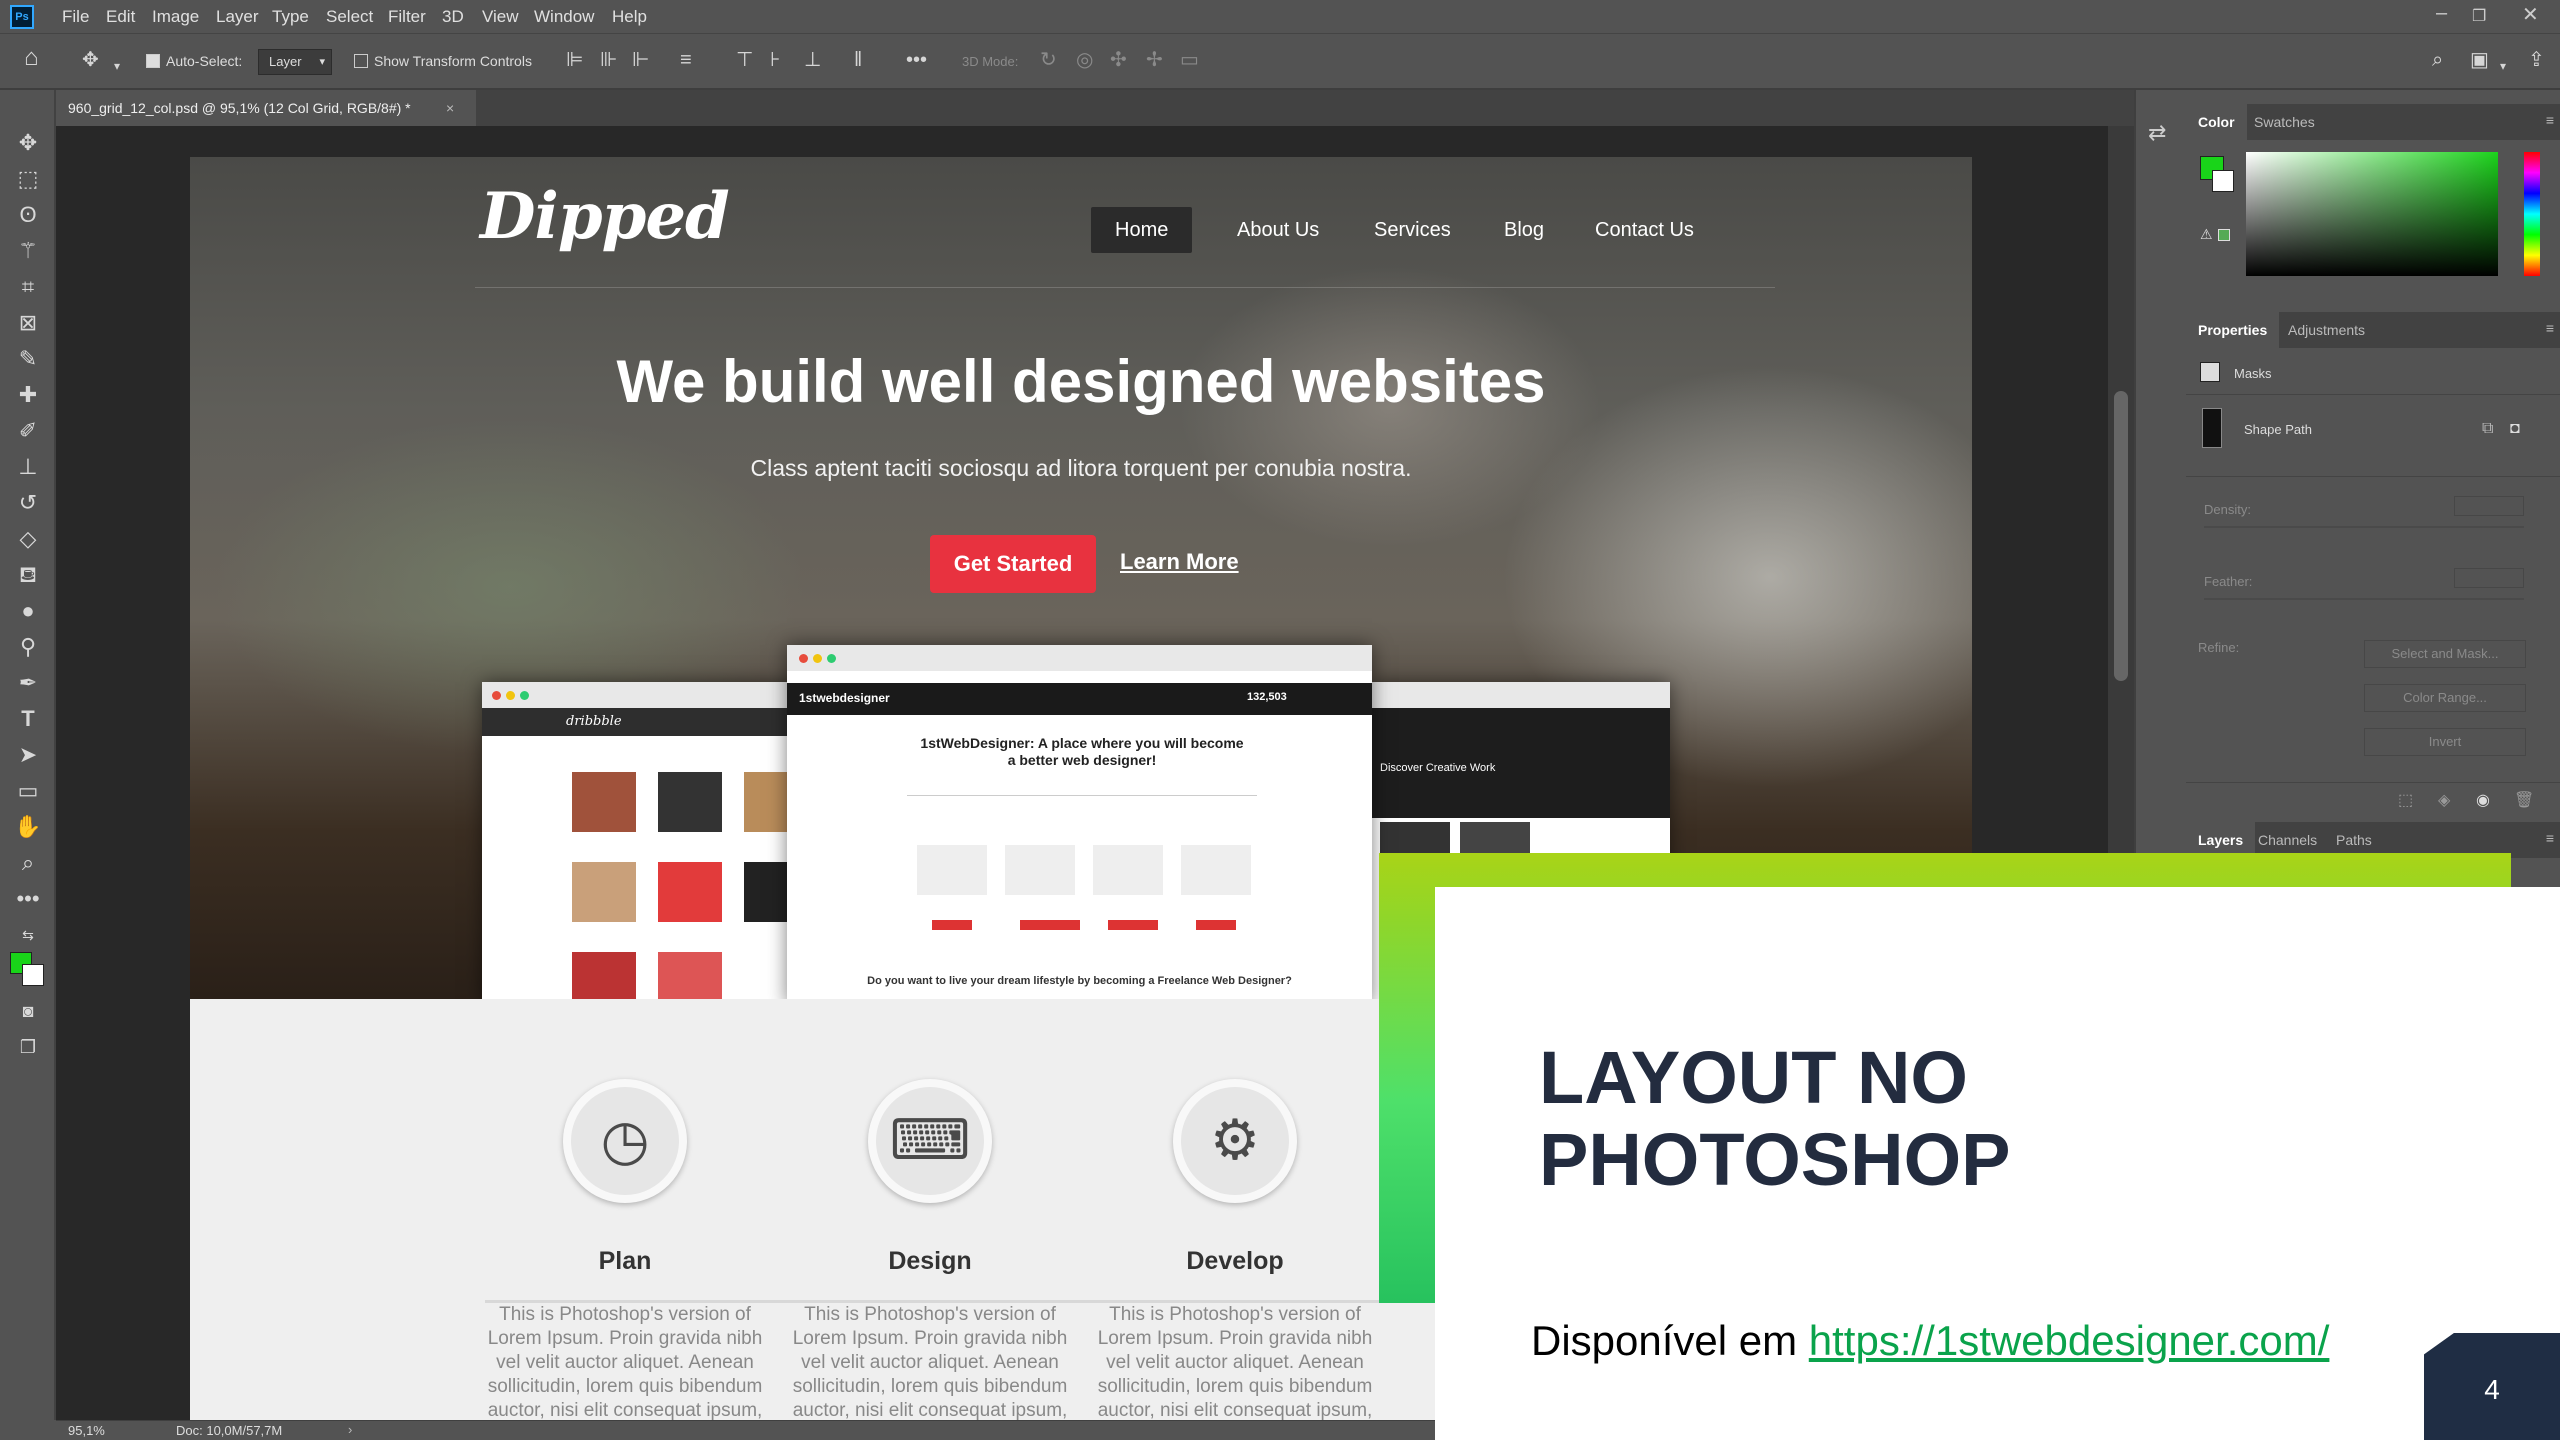 This screenshot has width=2560, height=1440. What do you see at coordinates (2372, 214) in the screenshot?
I see `color-picker-field` at bounding box center [2372, 214].